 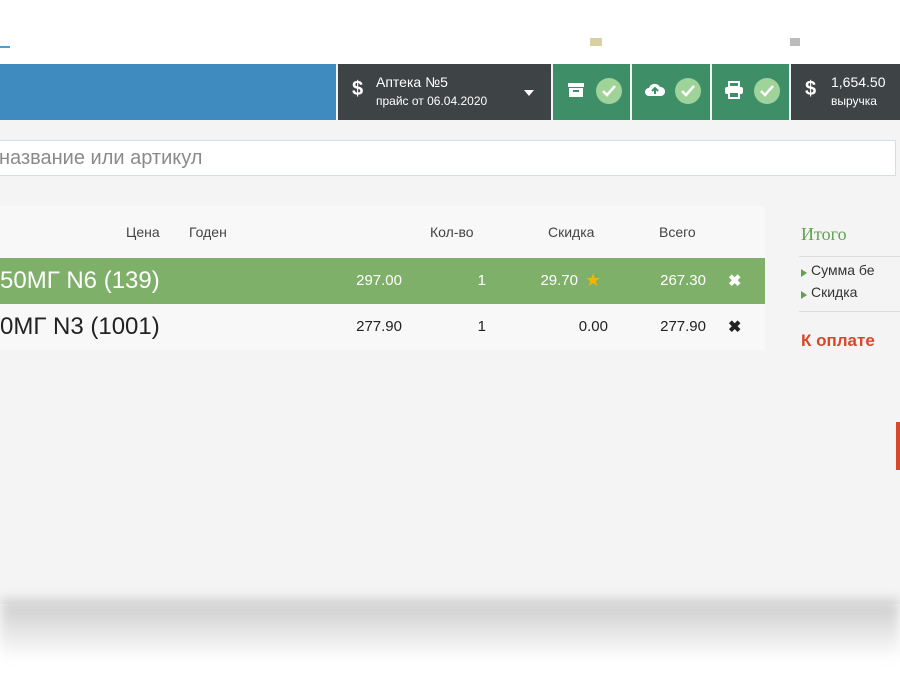 What do you see at coordinates (379, 326) in the screenshot?
I see `price-cell: 277.90` at bounding box center [379, 326].